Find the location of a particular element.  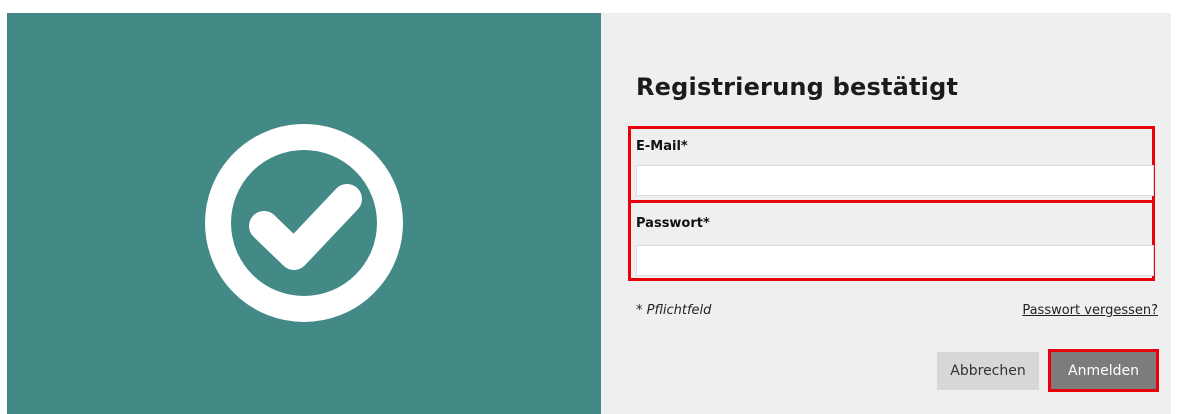

required-field-note: * Pflichtfeld is located at coordinates (674, 310).